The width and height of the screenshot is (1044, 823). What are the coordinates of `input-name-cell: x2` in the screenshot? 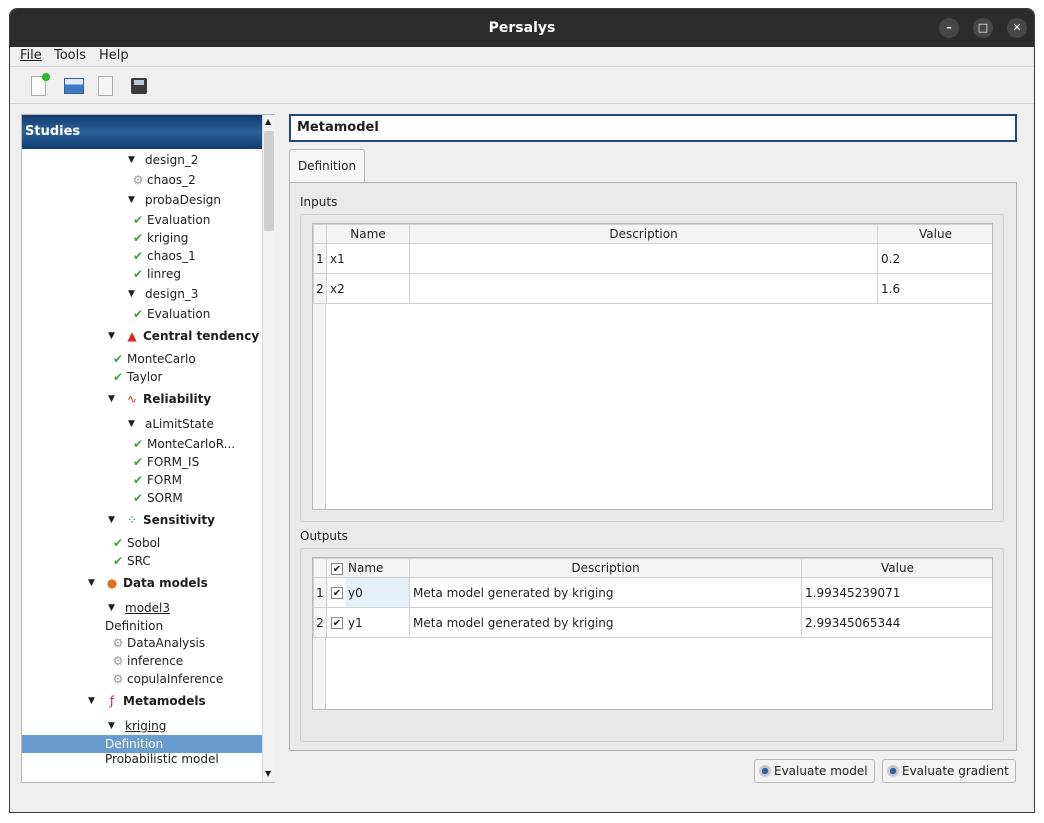 It's located at (368, 288).